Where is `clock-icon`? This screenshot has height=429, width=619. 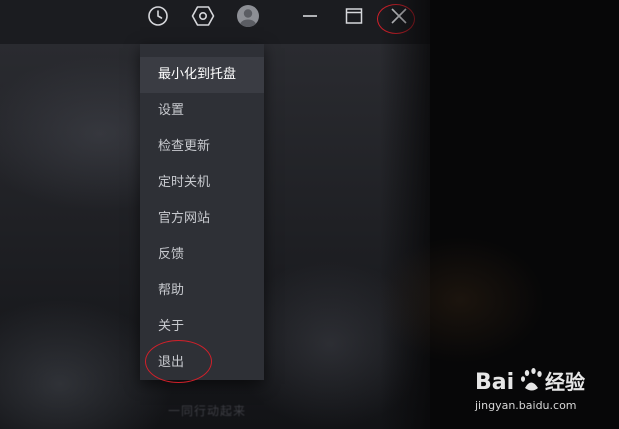
clock-icon is located at coordinates (158, 16).